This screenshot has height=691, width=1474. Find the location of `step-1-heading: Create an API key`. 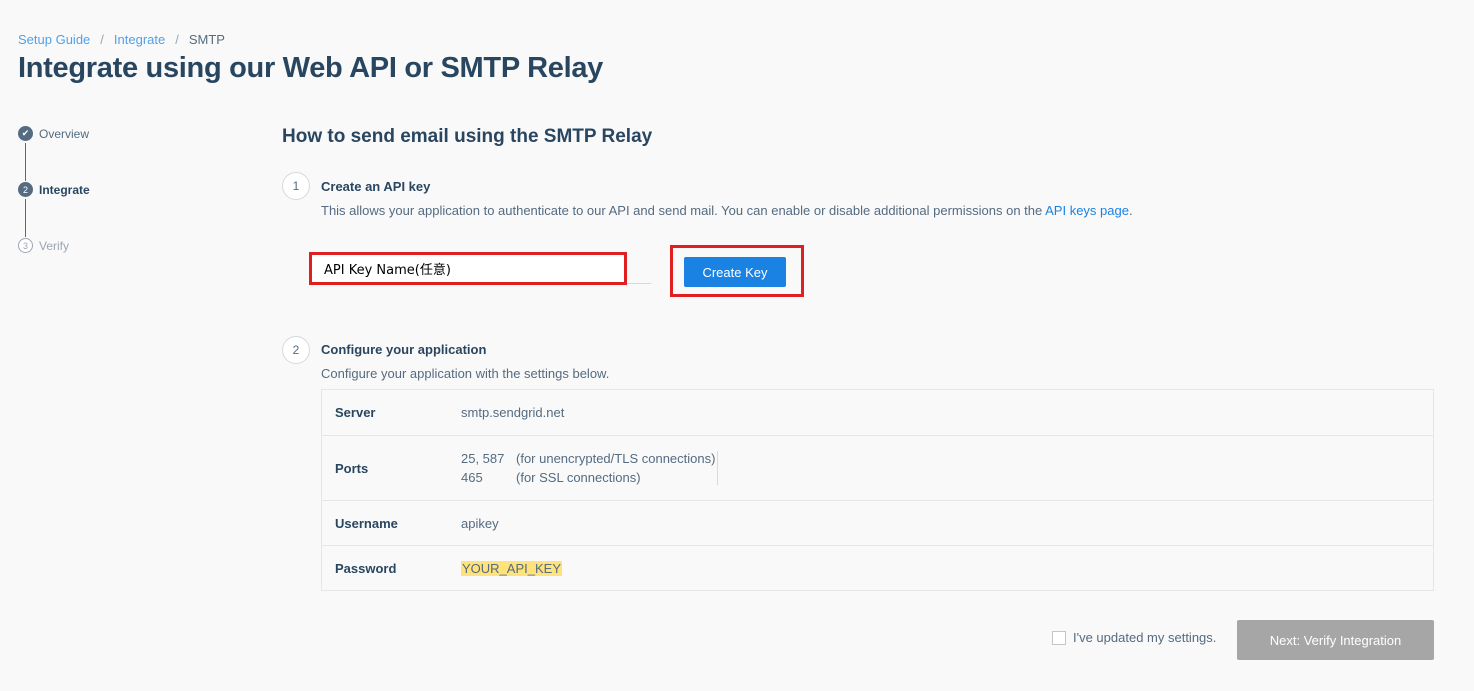

step-1-heading: Create an API key is located at coordinates (376, 186).